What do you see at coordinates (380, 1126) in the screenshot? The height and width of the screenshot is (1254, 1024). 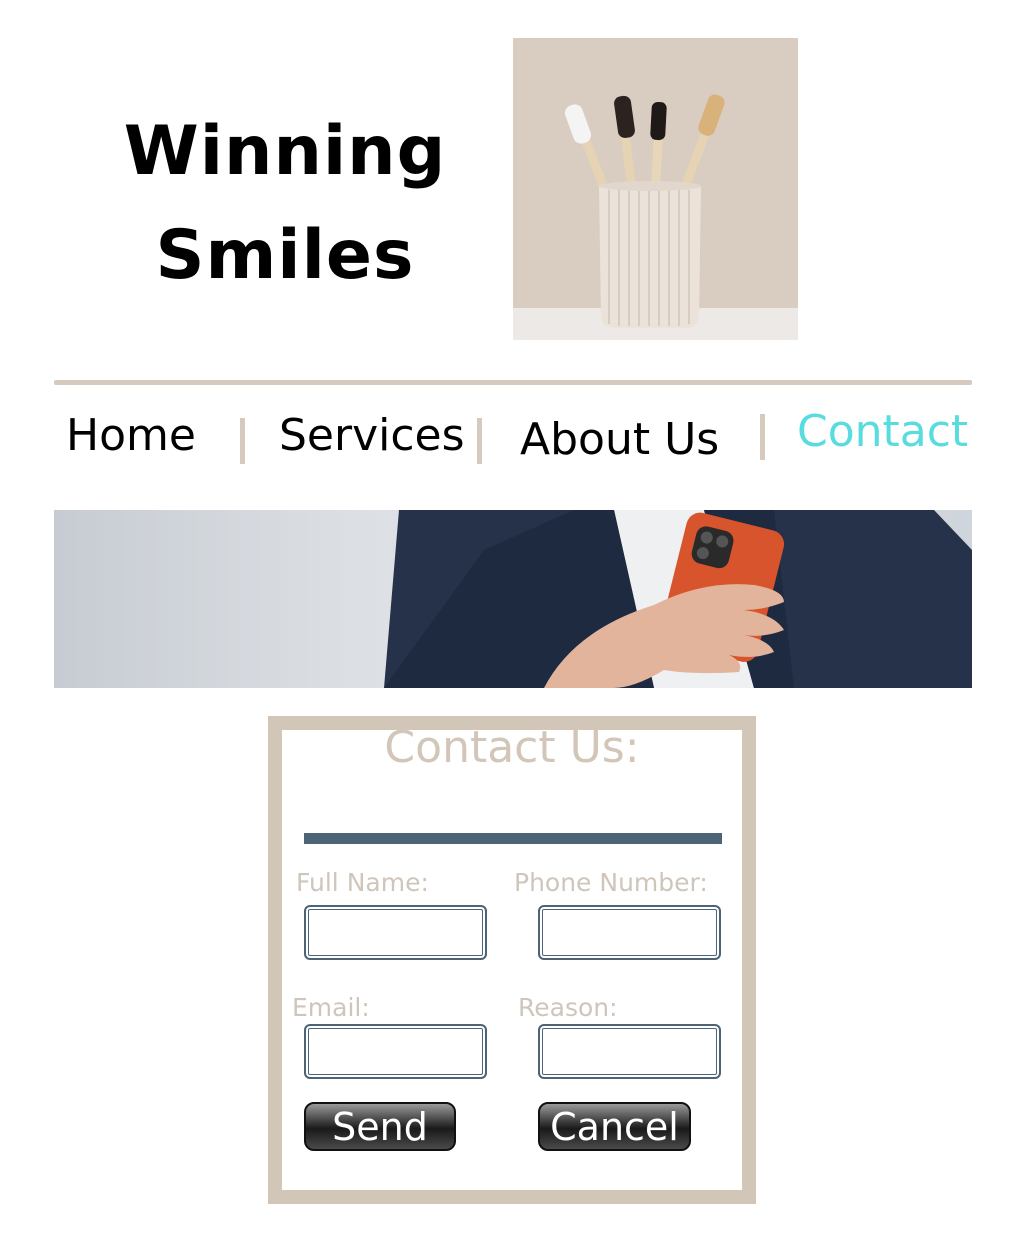 I see `send-button: Send` at bounding box center [380, 1126].